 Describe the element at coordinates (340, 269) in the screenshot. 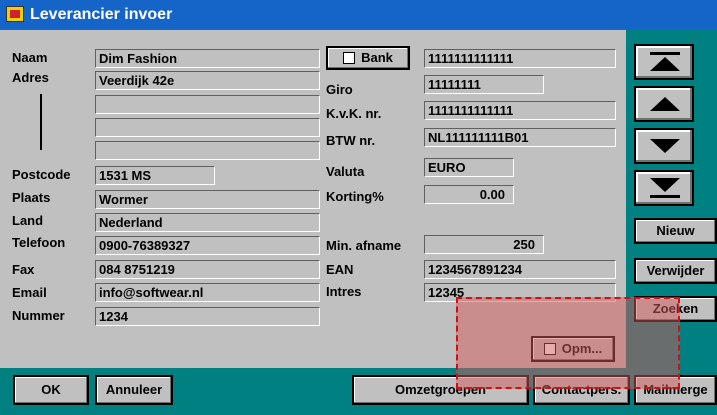

I see `label-ean: EAN` at that location.